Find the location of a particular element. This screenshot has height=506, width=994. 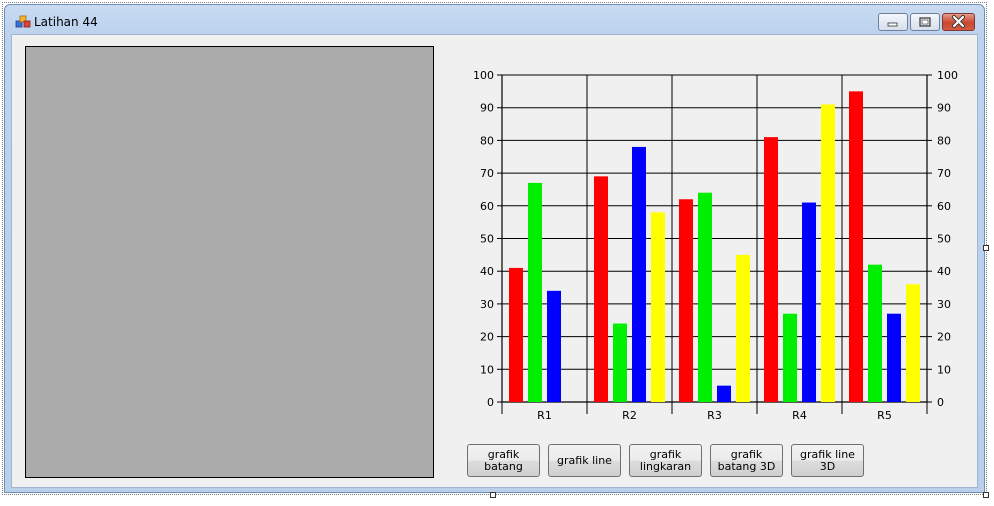

y-tick-label-left: 0 is located at coordinates (490, 402).